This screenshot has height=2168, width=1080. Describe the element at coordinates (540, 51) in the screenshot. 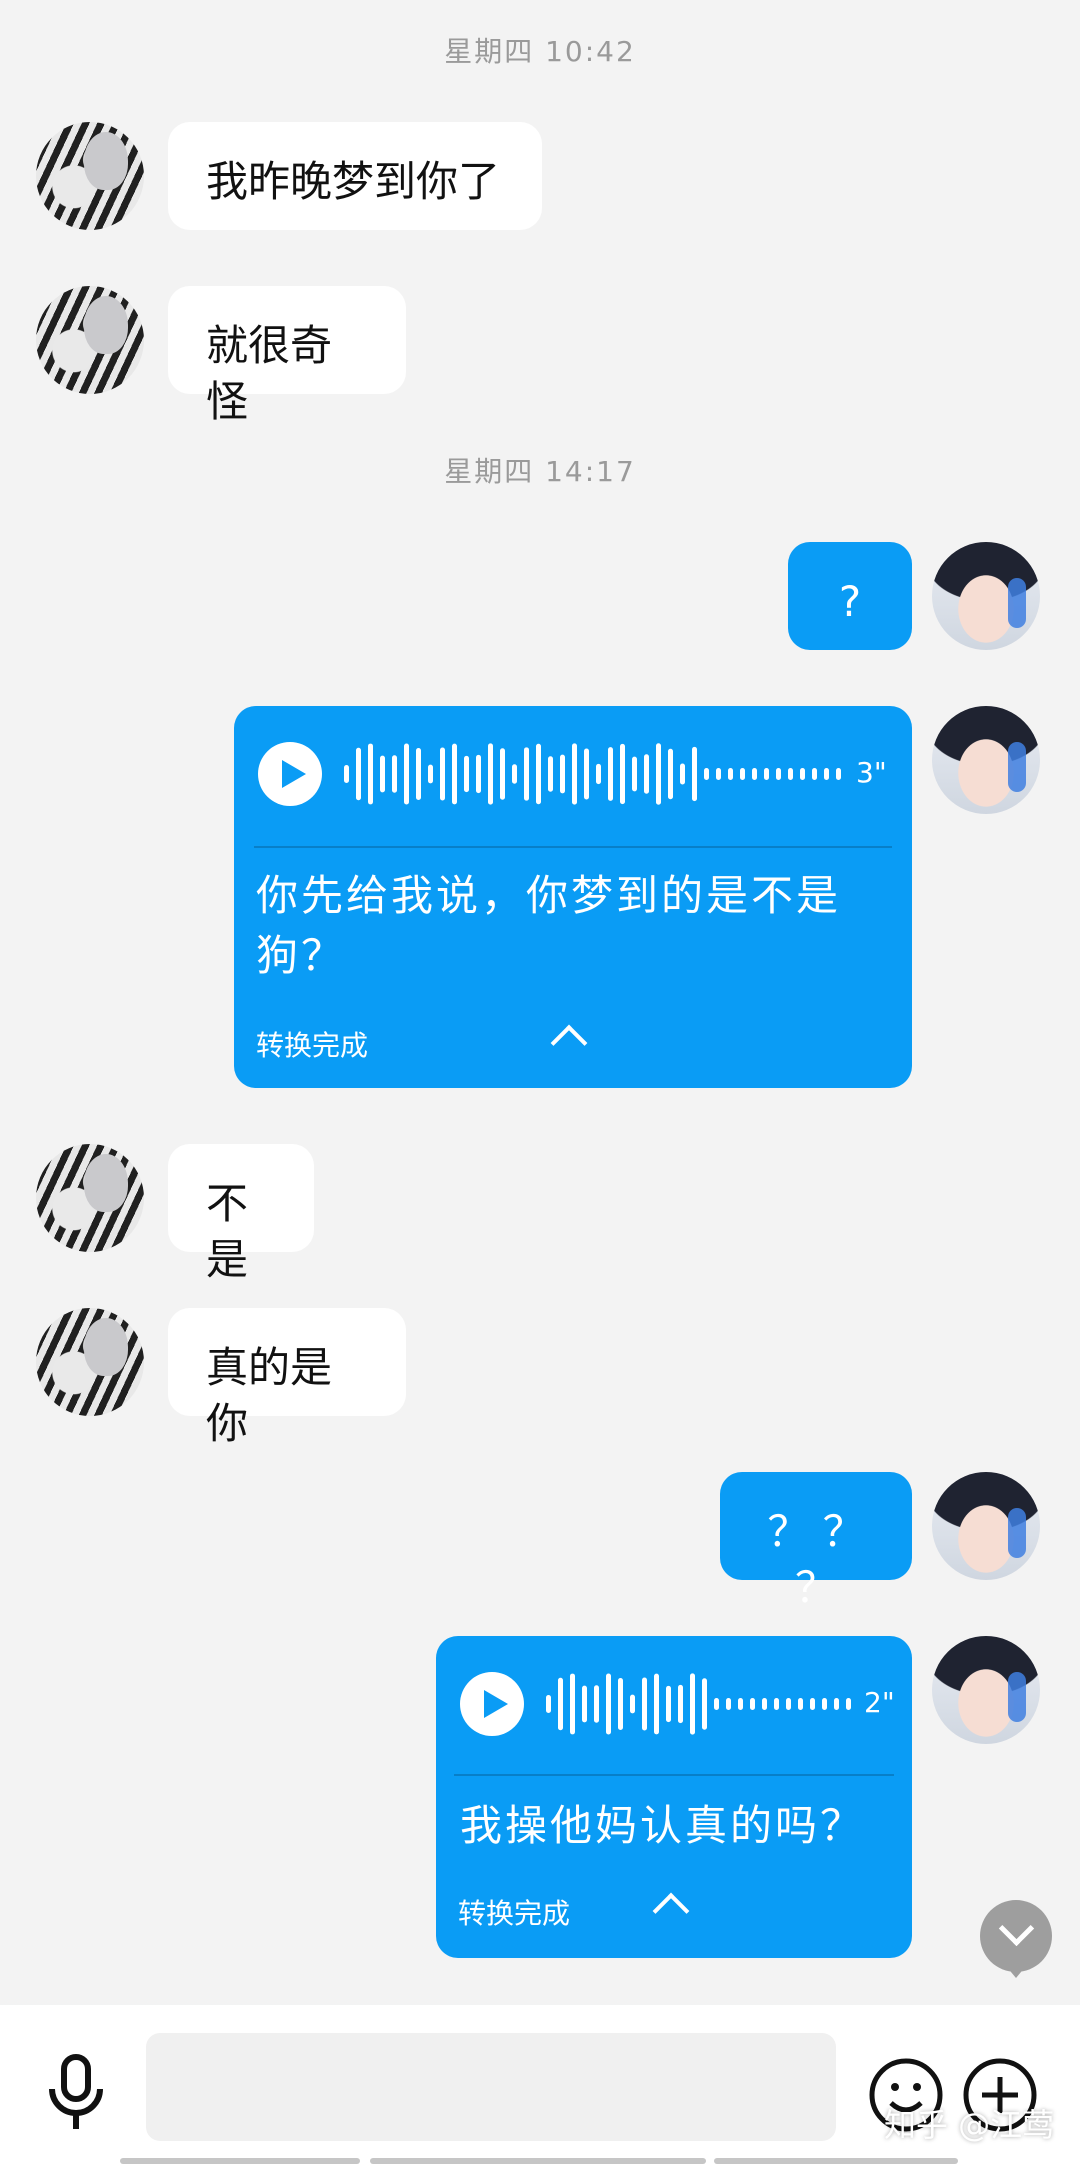

I see `timestamp: 星期四 10:42` at that location.